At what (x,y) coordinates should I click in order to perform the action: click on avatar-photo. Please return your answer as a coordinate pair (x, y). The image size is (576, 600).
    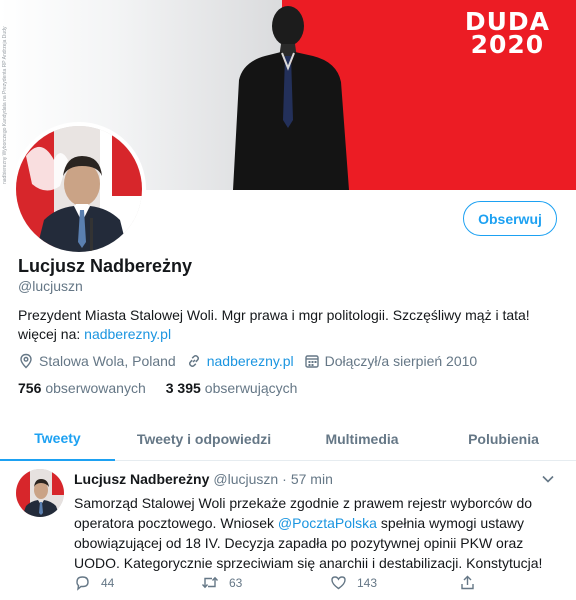
    Looking at the image, I should click on (79, 189).